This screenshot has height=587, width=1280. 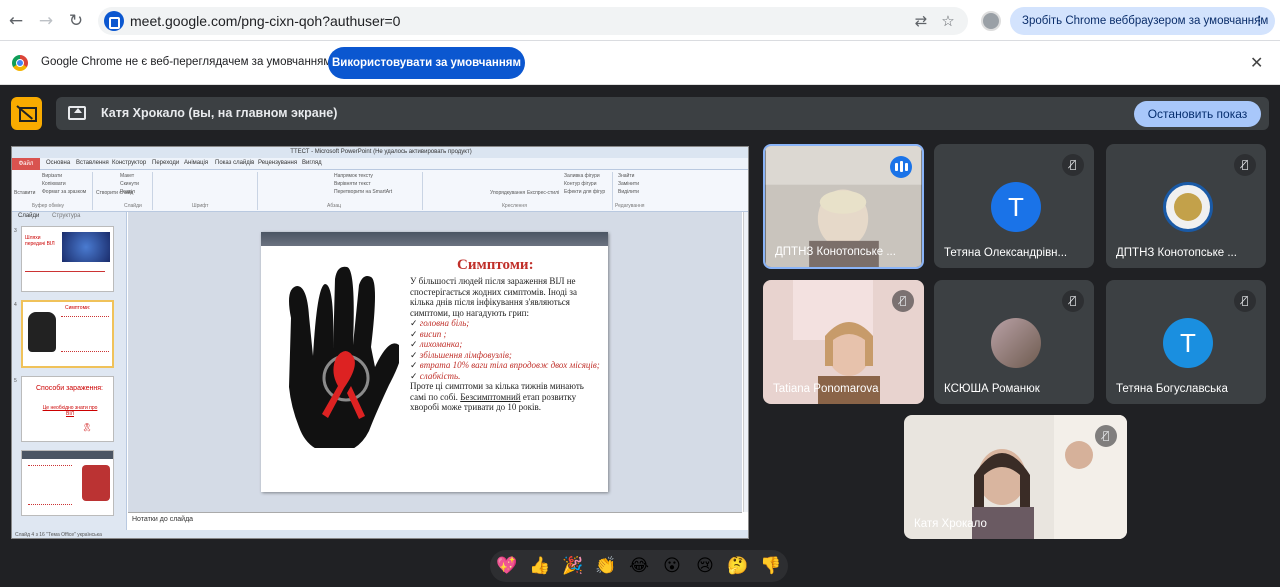 I want to click on ribbon-item: Копіювати, so click(x=54, y=184).